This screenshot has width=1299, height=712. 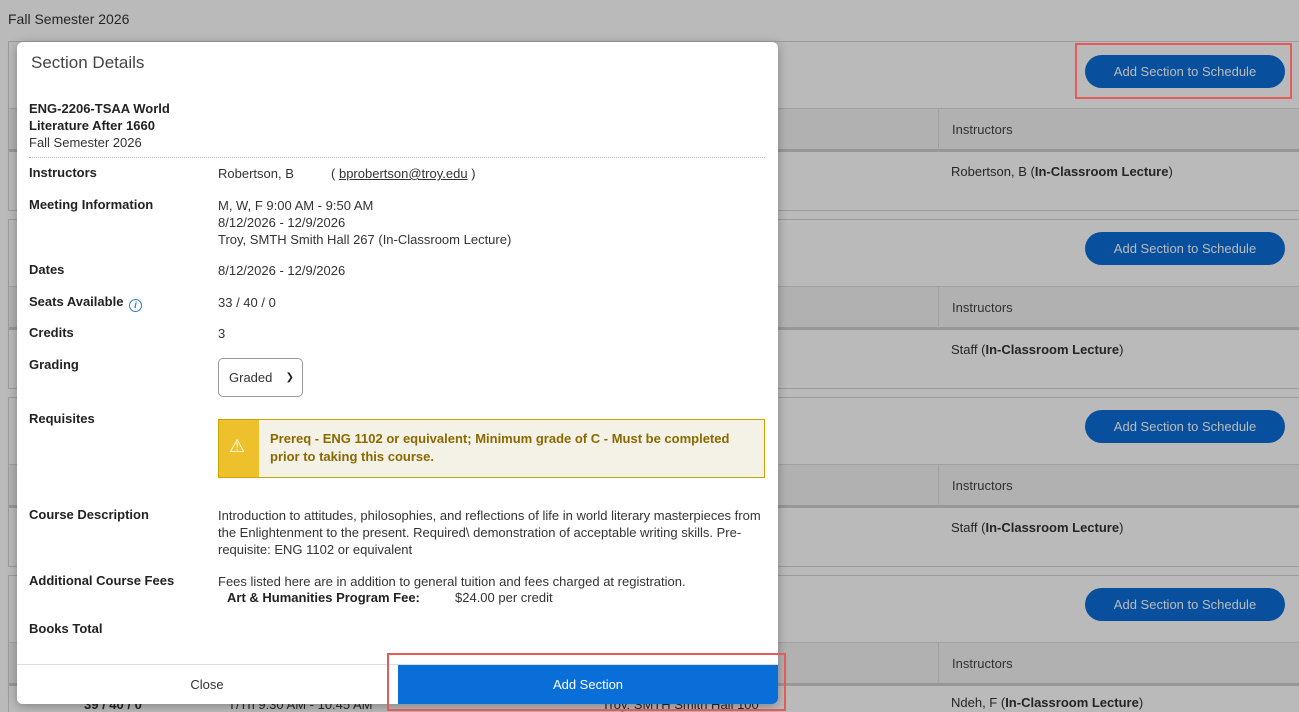 What do you see at coordinates (91, 204) in the screenshot?
I see `meeting-info-label: Meeting Information` at bounding box center [91, 204].